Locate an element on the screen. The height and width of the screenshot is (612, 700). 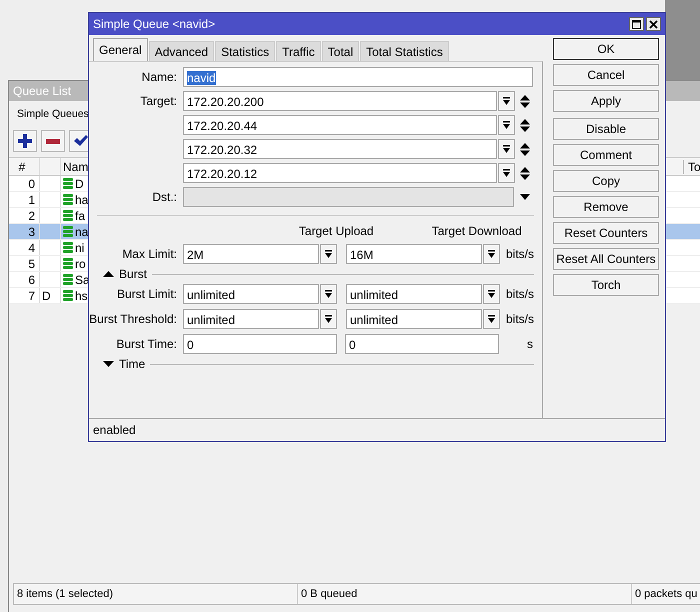
status-text: 8 items (1 selected) is located at coordinates (156, 594).